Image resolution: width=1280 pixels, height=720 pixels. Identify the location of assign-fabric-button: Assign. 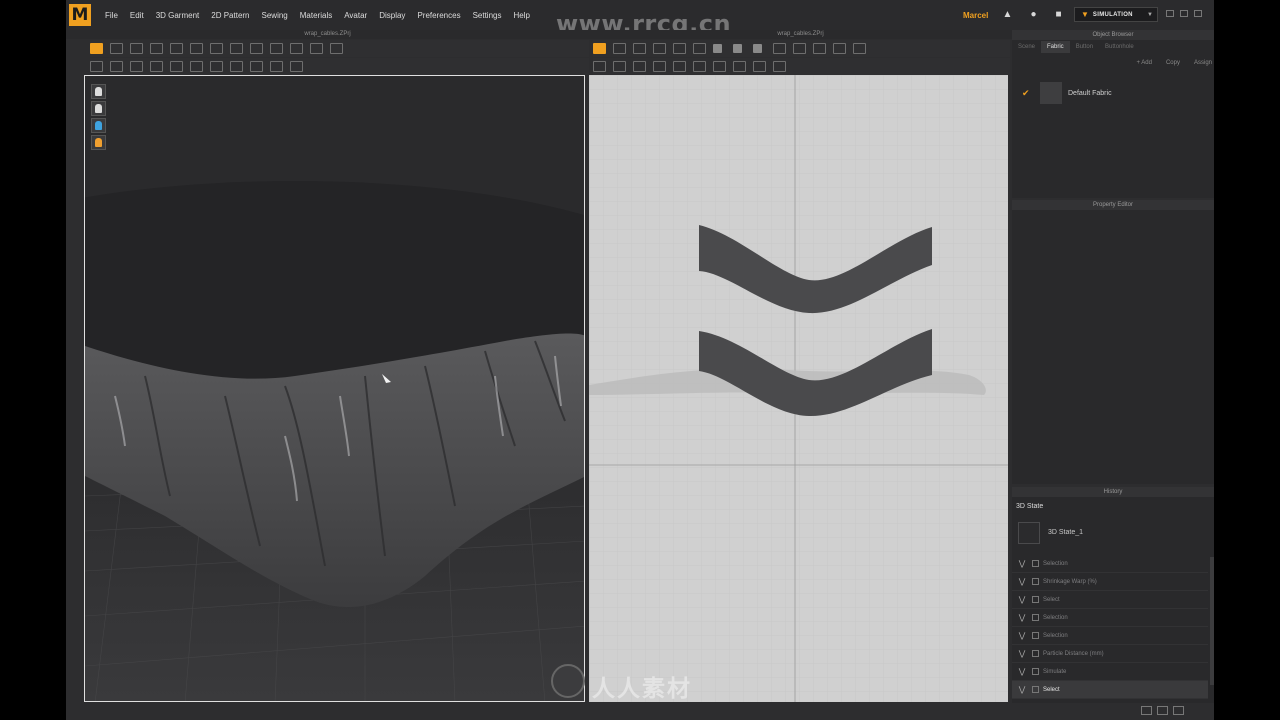
(1203, 63).